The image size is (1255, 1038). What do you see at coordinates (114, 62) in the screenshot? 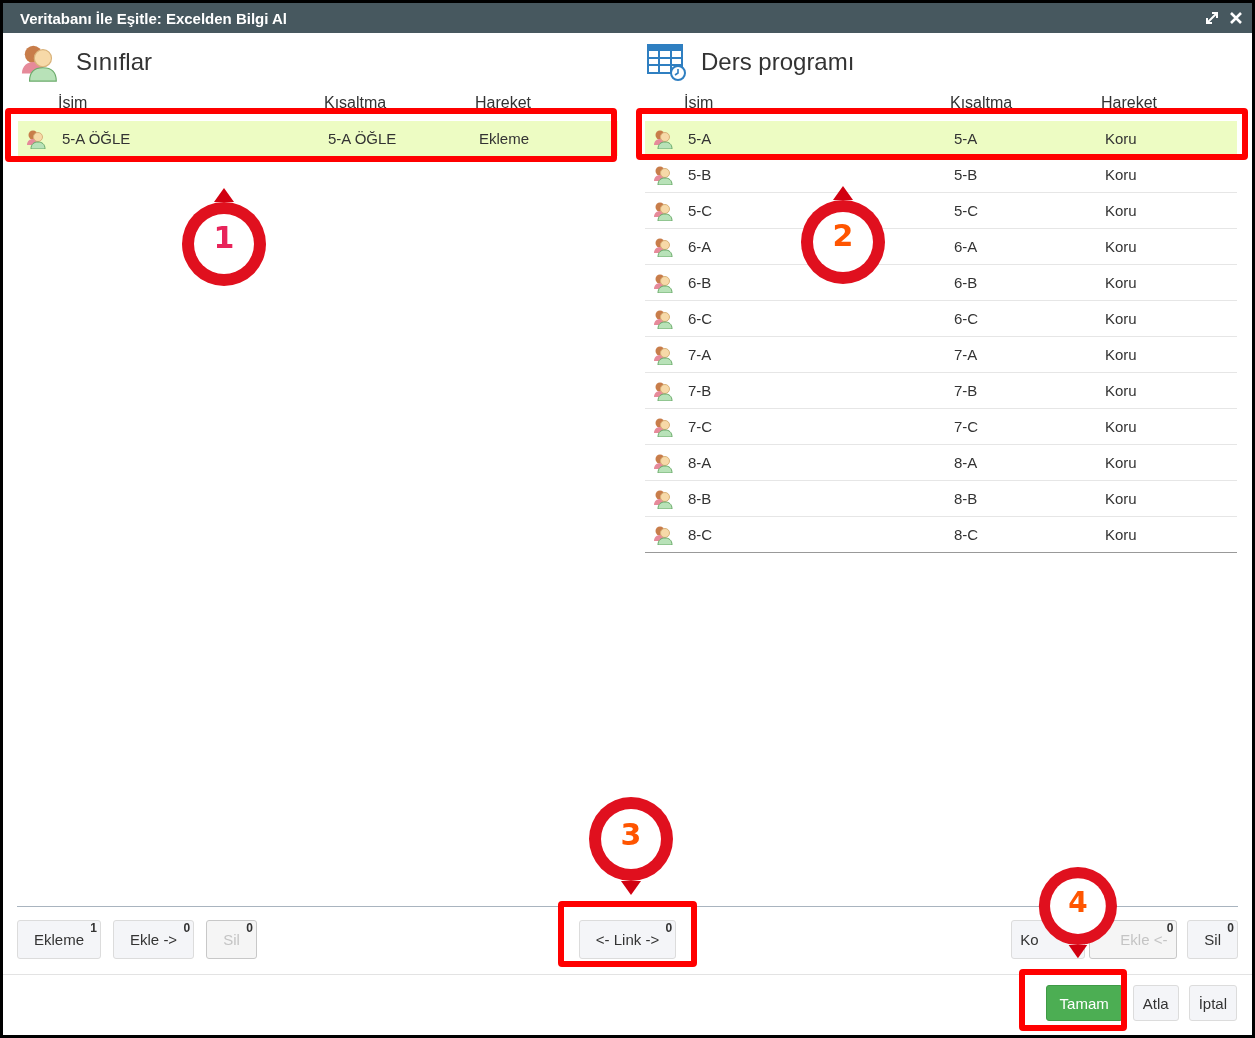
I see `panel-title: Sınıflar` at bounding box center [114, 62].